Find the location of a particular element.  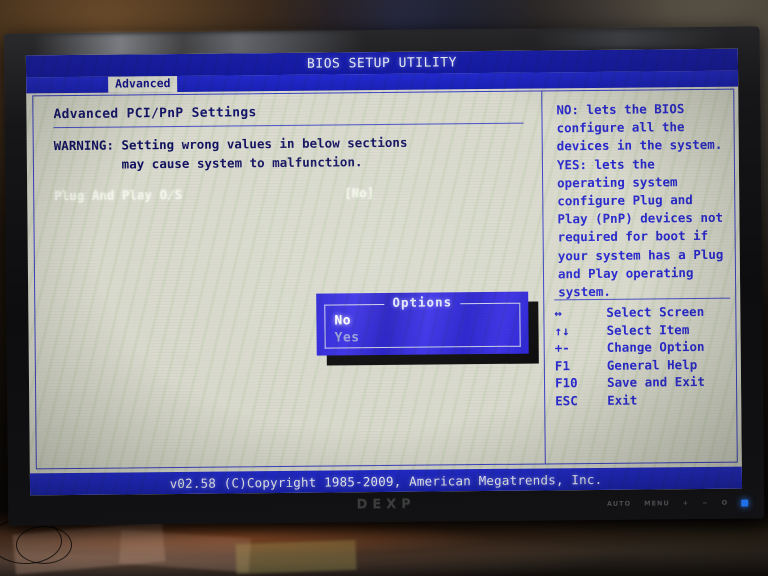

key-glyph: ↔ is located at coordinates (558, 313).